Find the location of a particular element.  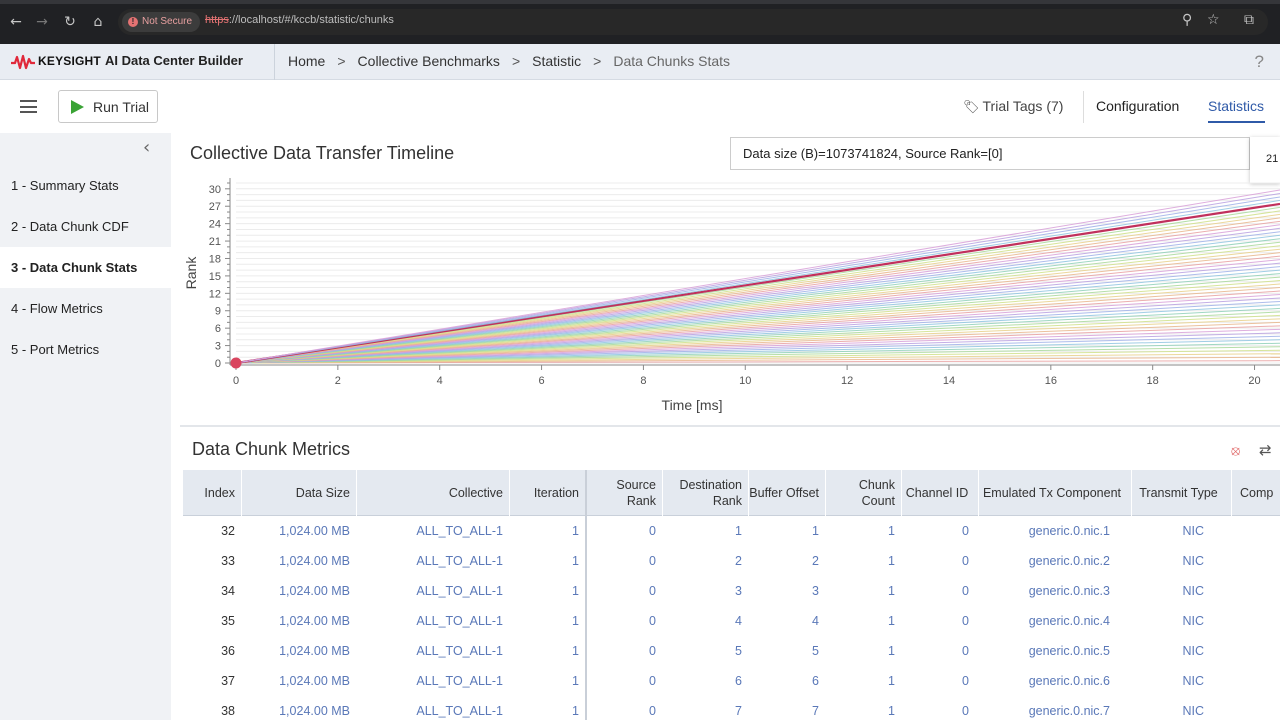

app-name: AI Data Center Builder is located at coordinates (174, 60).